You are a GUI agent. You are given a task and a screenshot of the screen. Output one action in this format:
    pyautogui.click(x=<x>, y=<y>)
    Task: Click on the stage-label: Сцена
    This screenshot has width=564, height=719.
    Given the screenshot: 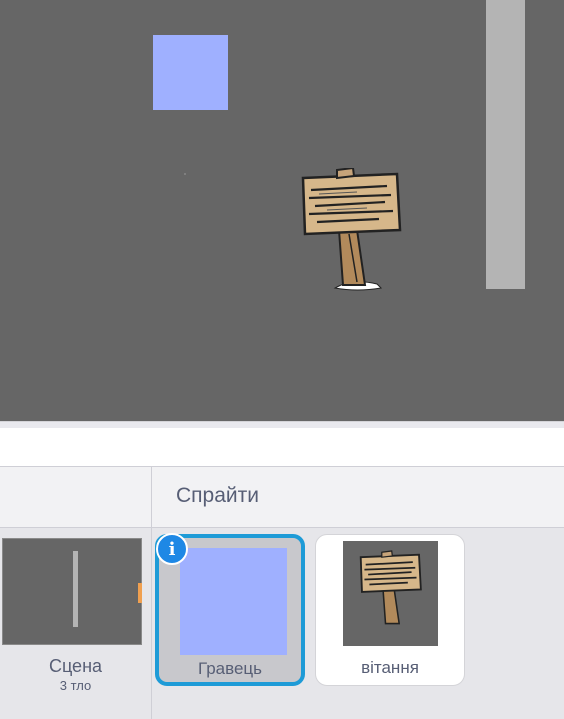 What is the action you would take?
    pyautogui.click(x=75, y=666)
    